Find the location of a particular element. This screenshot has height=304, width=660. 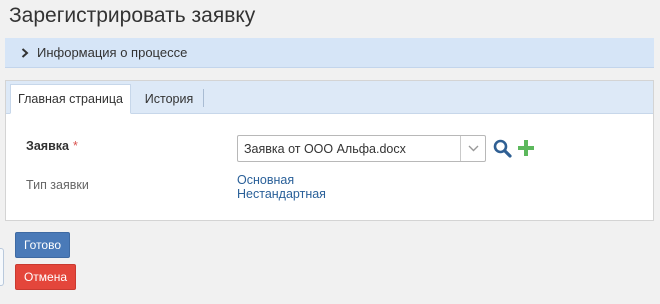

side-panel-handle is located at coordinates (2, 267).